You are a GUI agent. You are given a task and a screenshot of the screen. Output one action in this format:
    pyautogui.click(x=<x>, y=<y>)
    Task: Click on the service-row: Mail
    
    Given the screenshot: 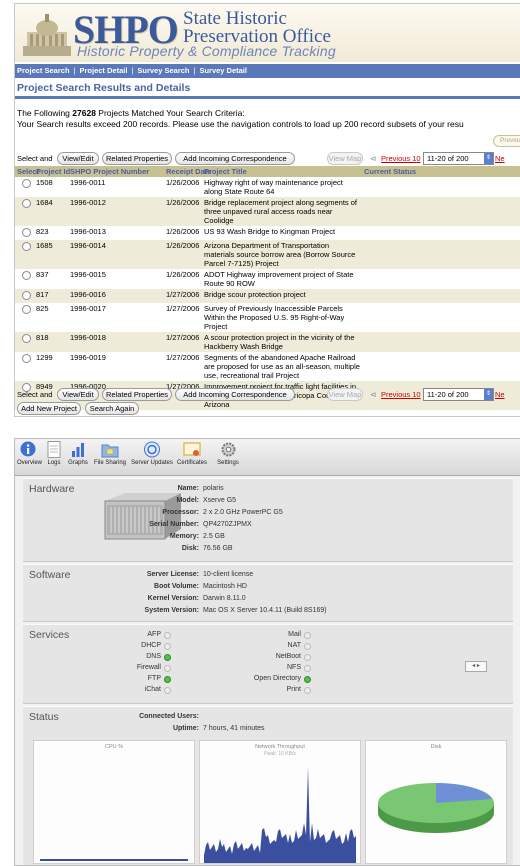 What is the action you would take?
    pyautogui.click(x=168, y=636)
    